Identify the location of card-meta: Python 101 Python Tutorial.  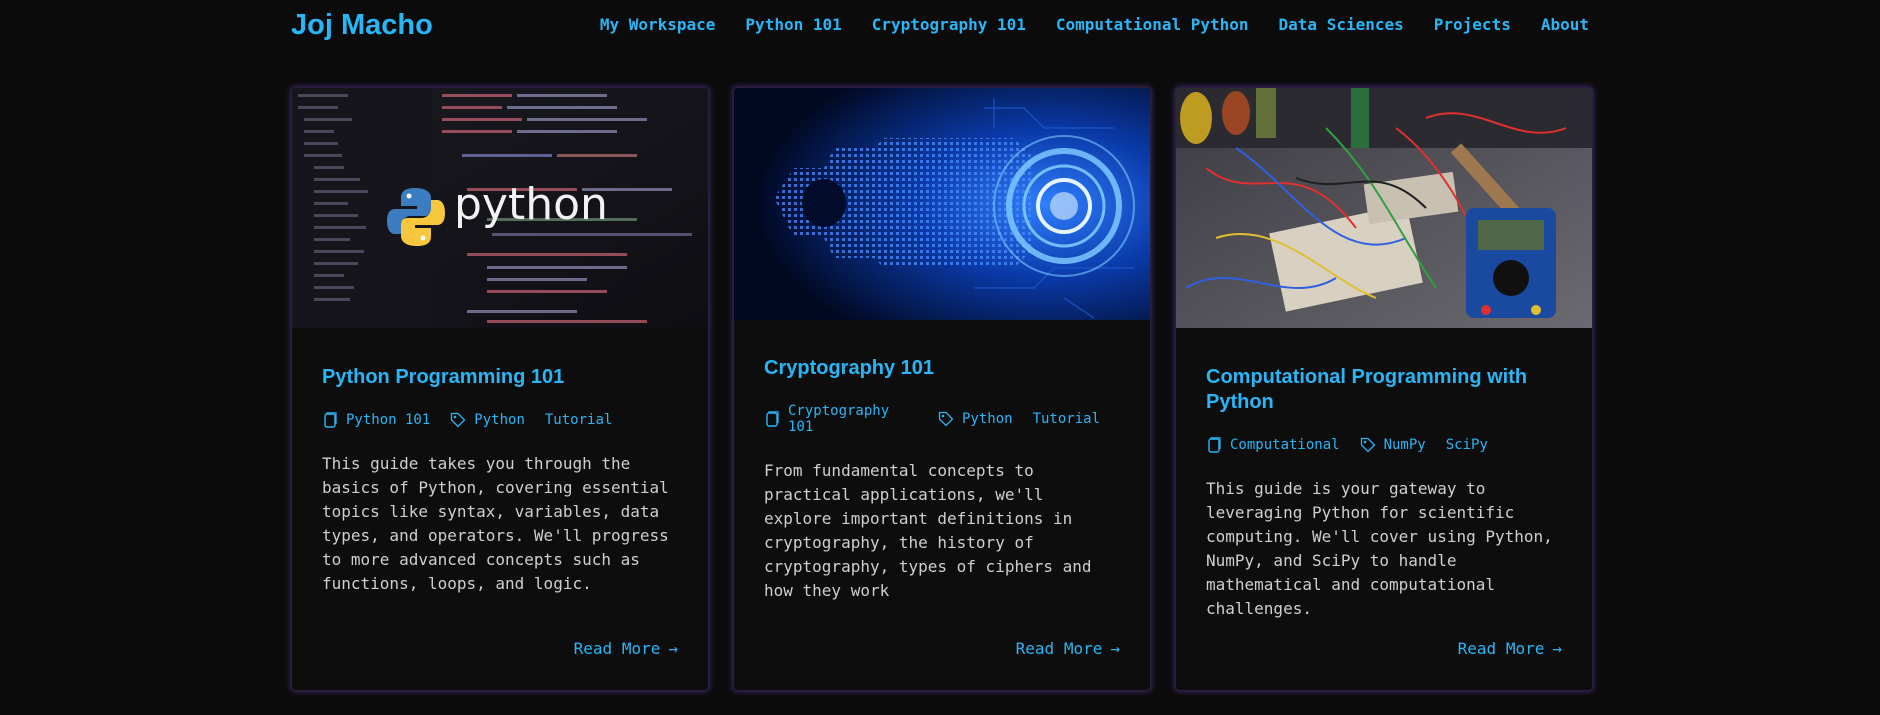
(500, 420).